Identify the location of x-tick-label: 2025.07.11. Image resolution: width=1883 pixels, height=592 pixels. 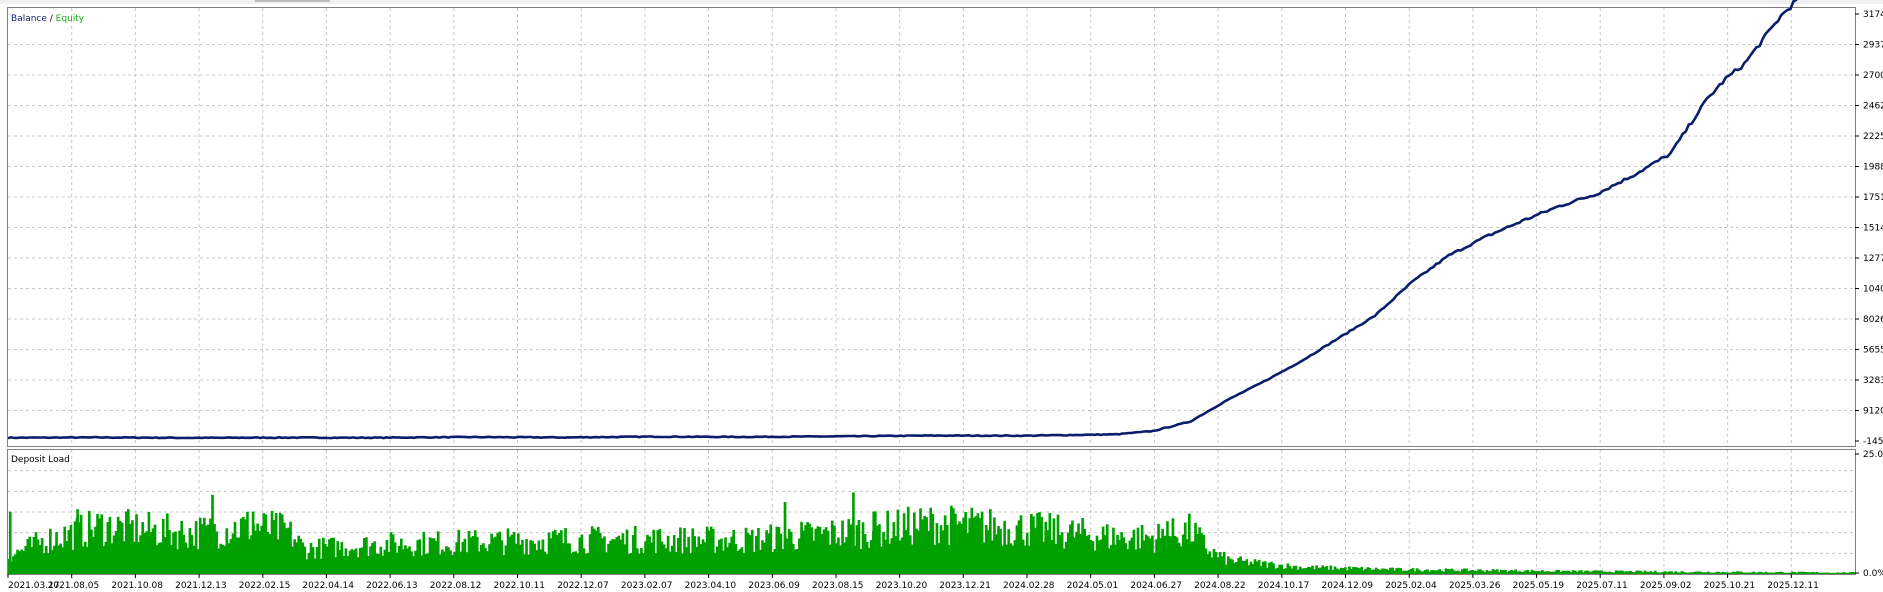
(1602, 586).